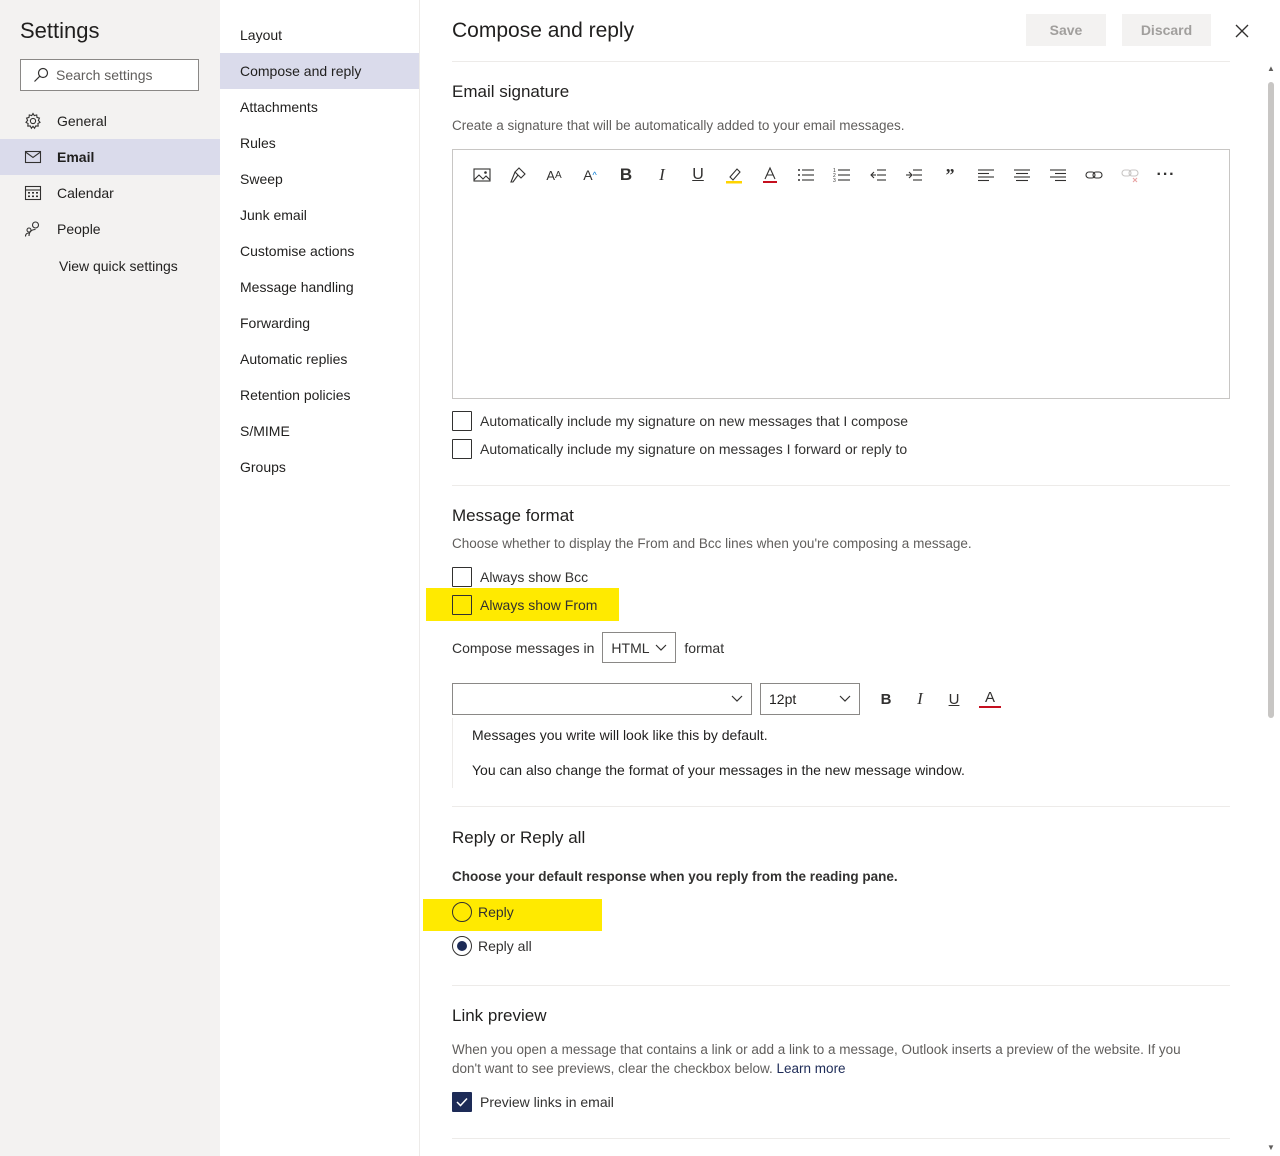 The height and width of the screenshot is (1156, 1280). I want to click on header-divider, so click(841, 61).